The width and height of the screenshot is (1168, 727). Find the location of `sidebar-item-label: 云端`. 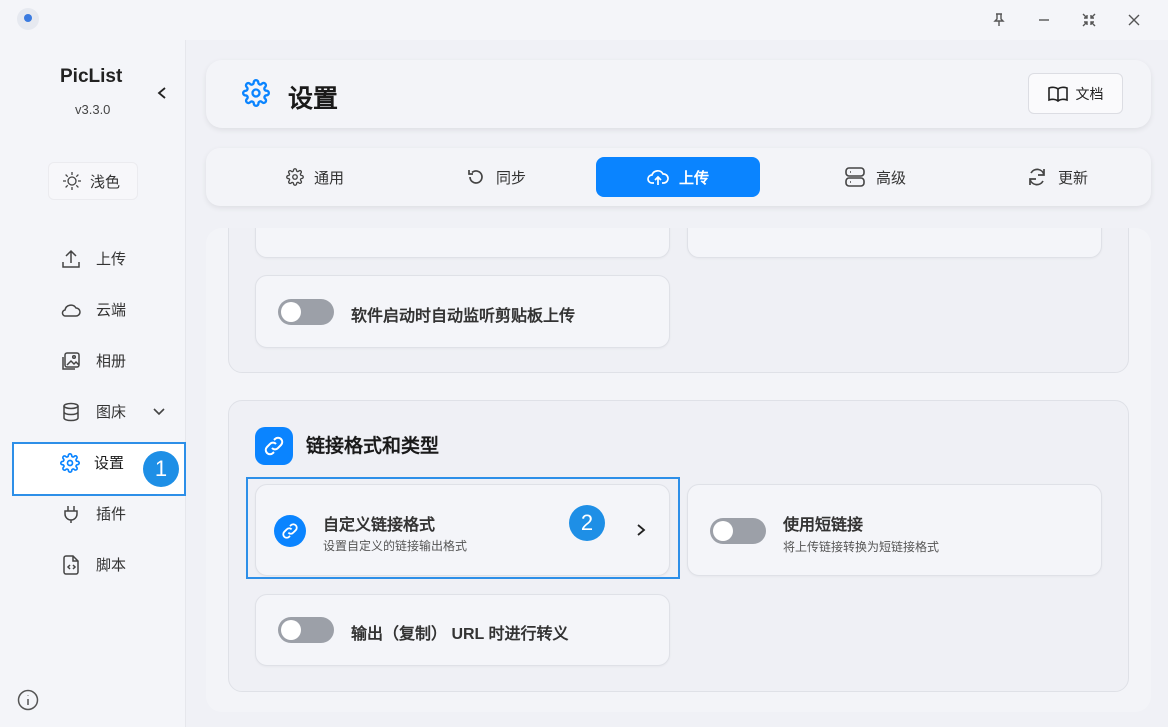

sidebar-item-label: 云端 is located at coordinates (111, 310).